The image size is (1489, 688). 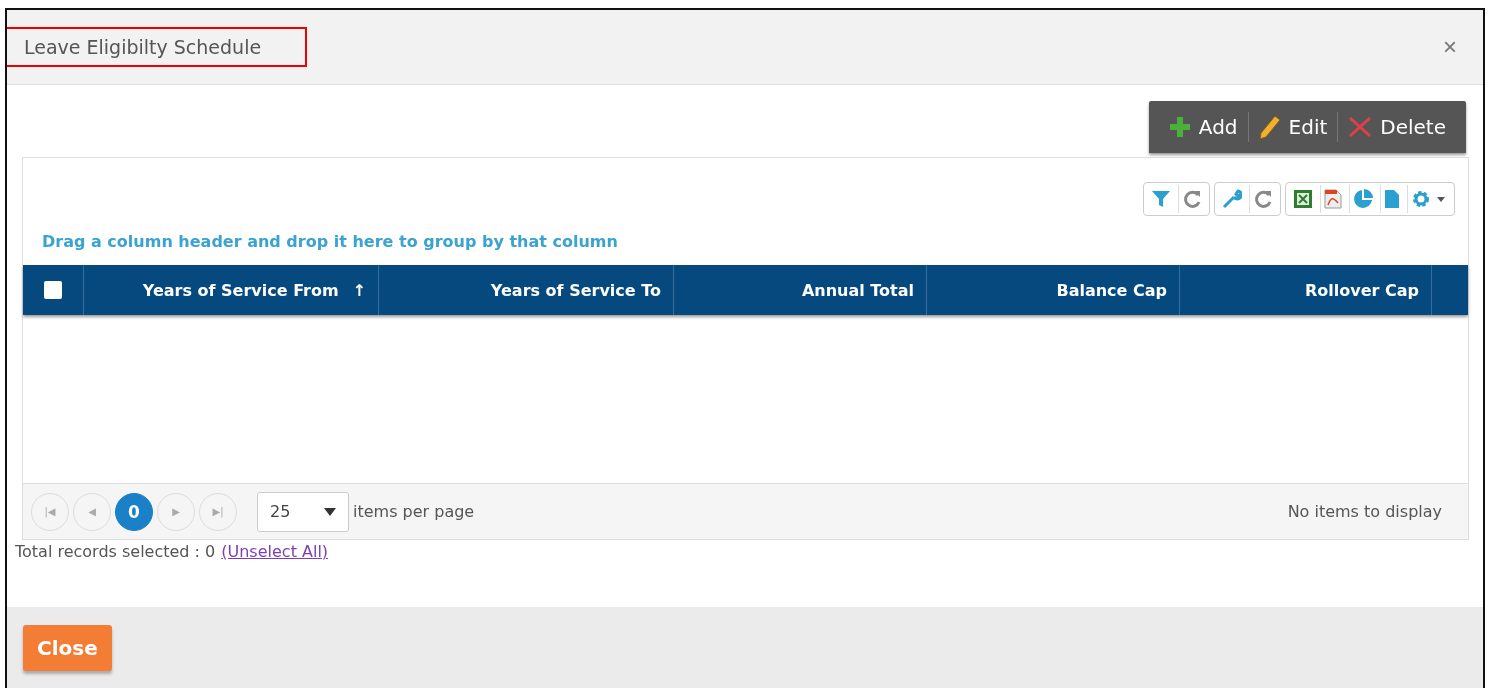 I want to click on delete-button: Delete, so click(x=1396, y=127).